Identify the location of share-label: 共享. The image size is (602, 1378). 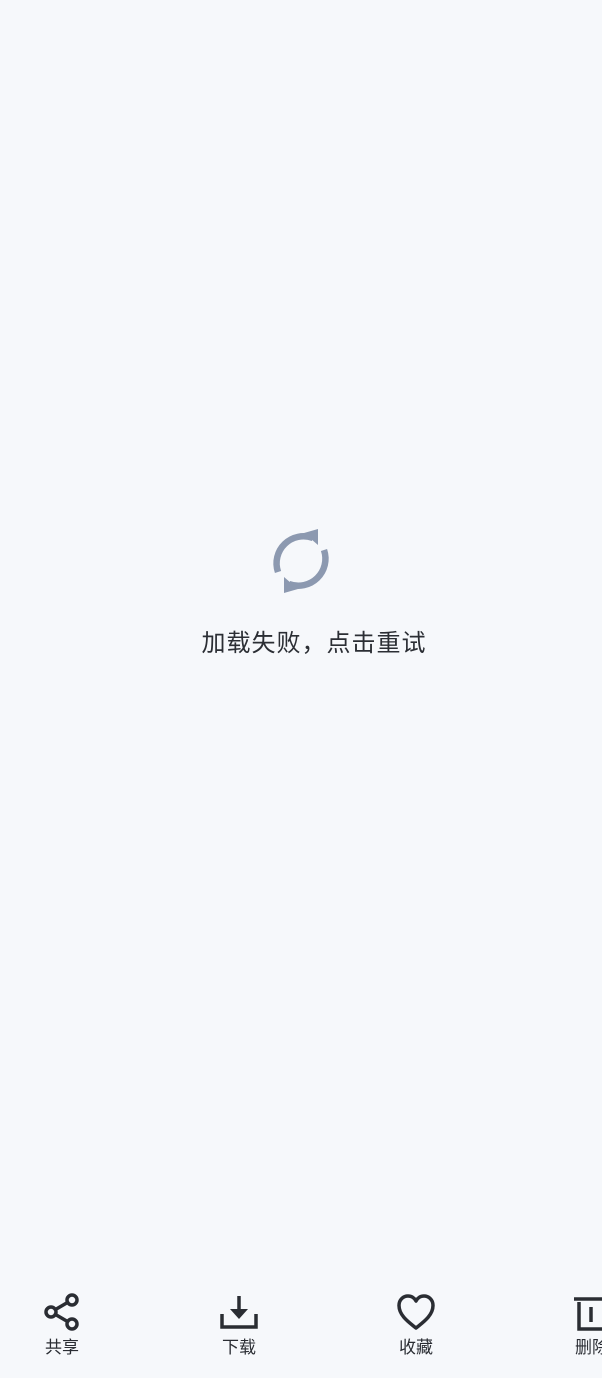
(62, 1348).